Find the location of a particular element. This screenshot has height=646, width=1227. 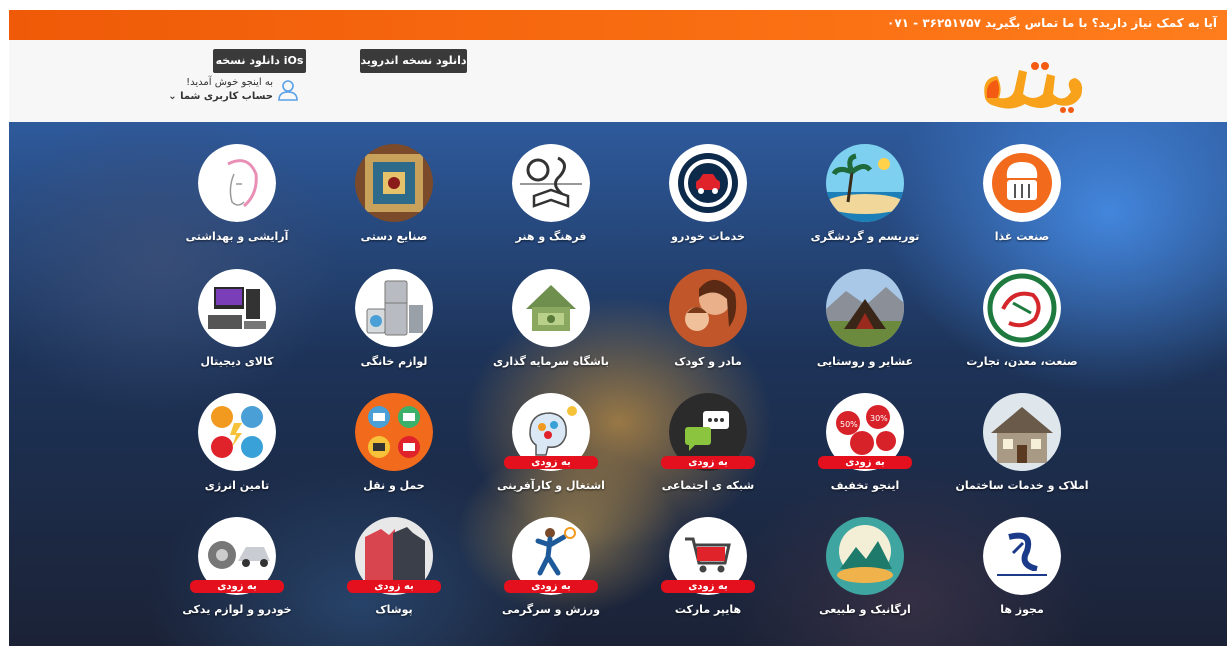

logo-mark is located at coordinates (1033, 87).